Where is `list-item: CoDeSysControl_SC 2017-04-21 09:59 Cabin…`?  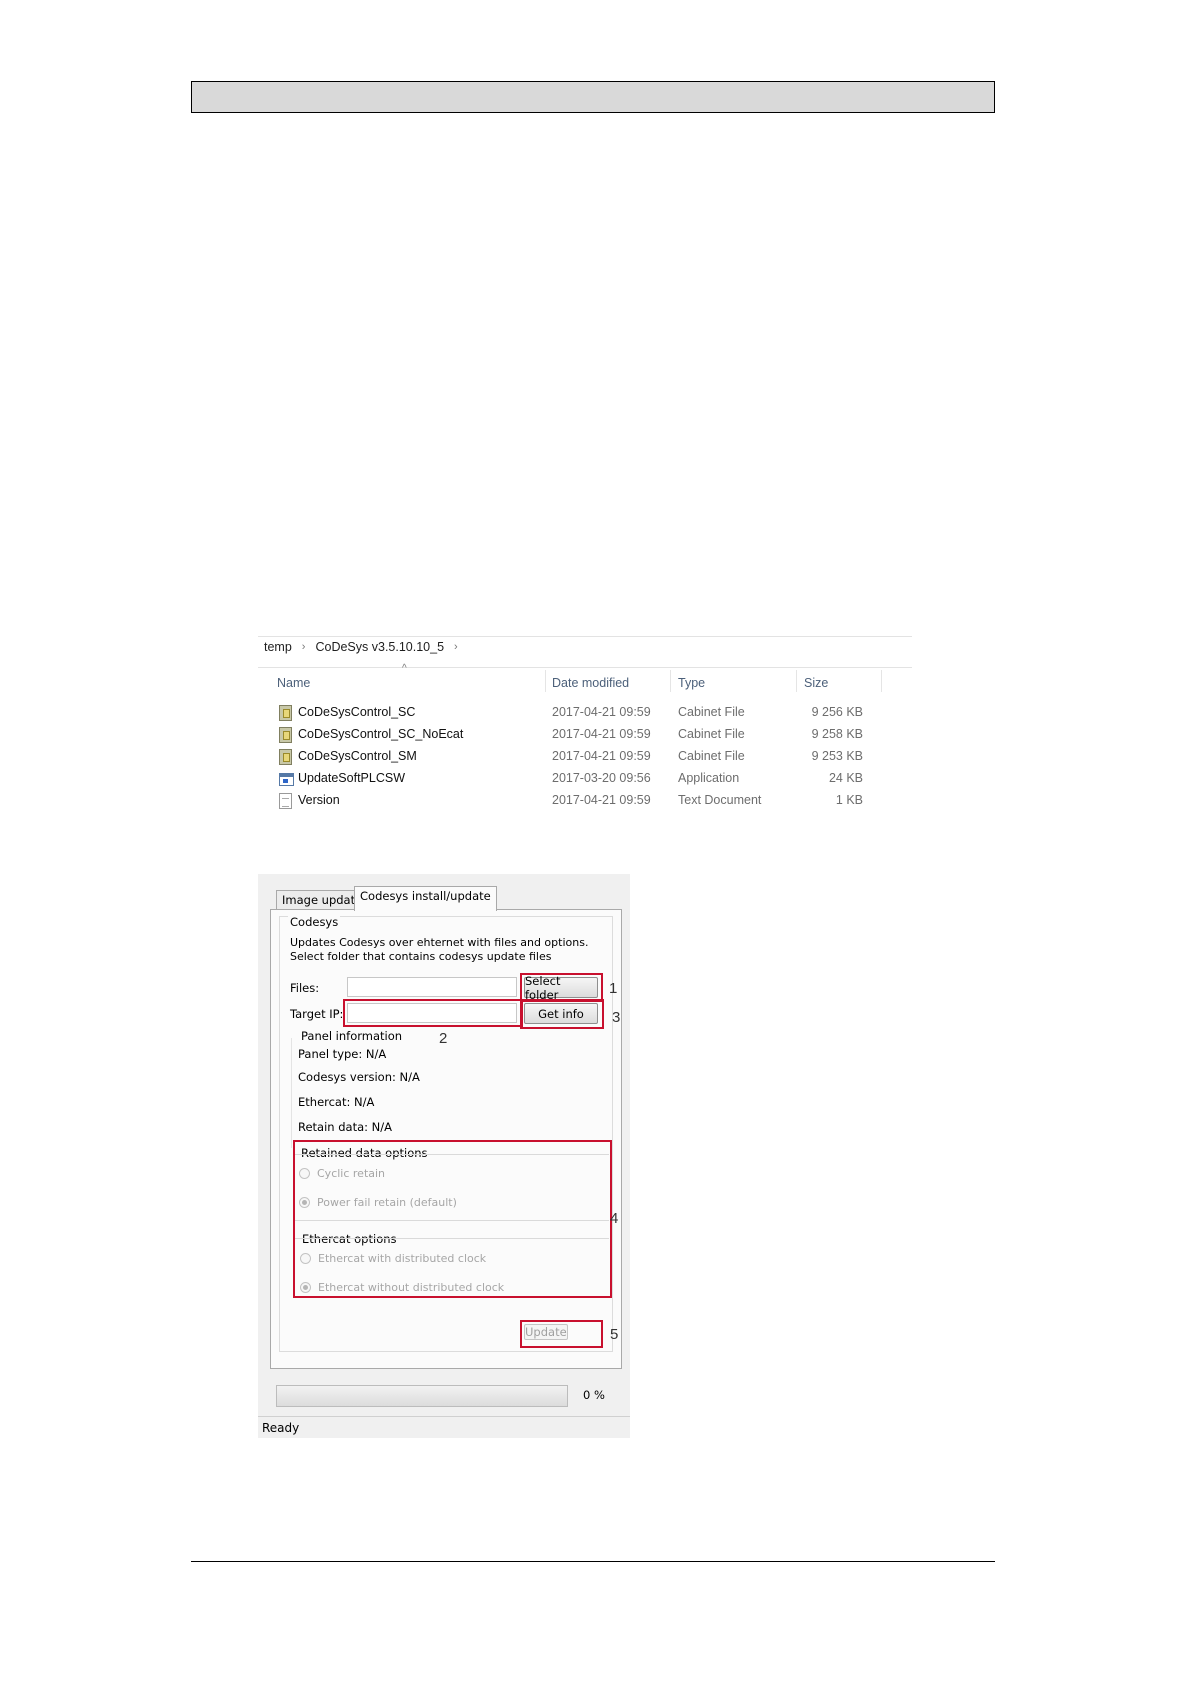
list-item: CoDeSysControl_SC 2017-04-21 09:59 Cabin… is located at coordinates (585, 713).